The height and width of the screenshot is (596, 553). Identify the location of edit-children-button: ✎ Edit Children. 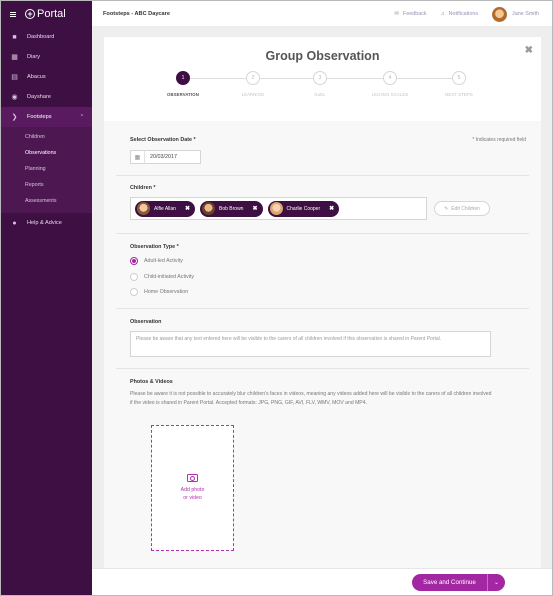
(462, 208).